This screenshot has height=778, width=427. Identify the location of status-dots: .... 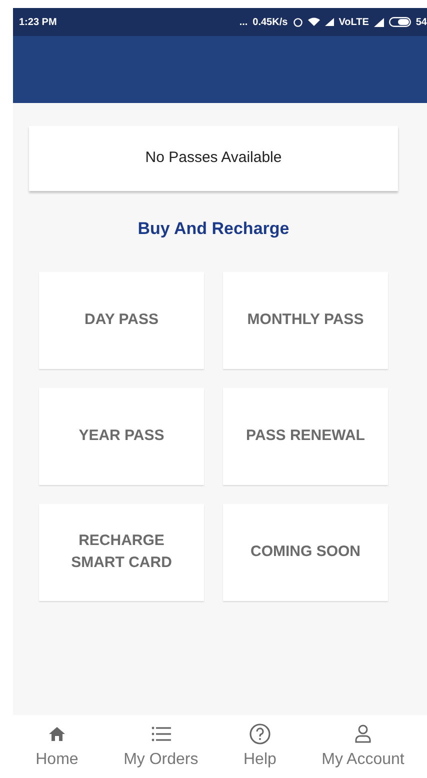
(243, 23).